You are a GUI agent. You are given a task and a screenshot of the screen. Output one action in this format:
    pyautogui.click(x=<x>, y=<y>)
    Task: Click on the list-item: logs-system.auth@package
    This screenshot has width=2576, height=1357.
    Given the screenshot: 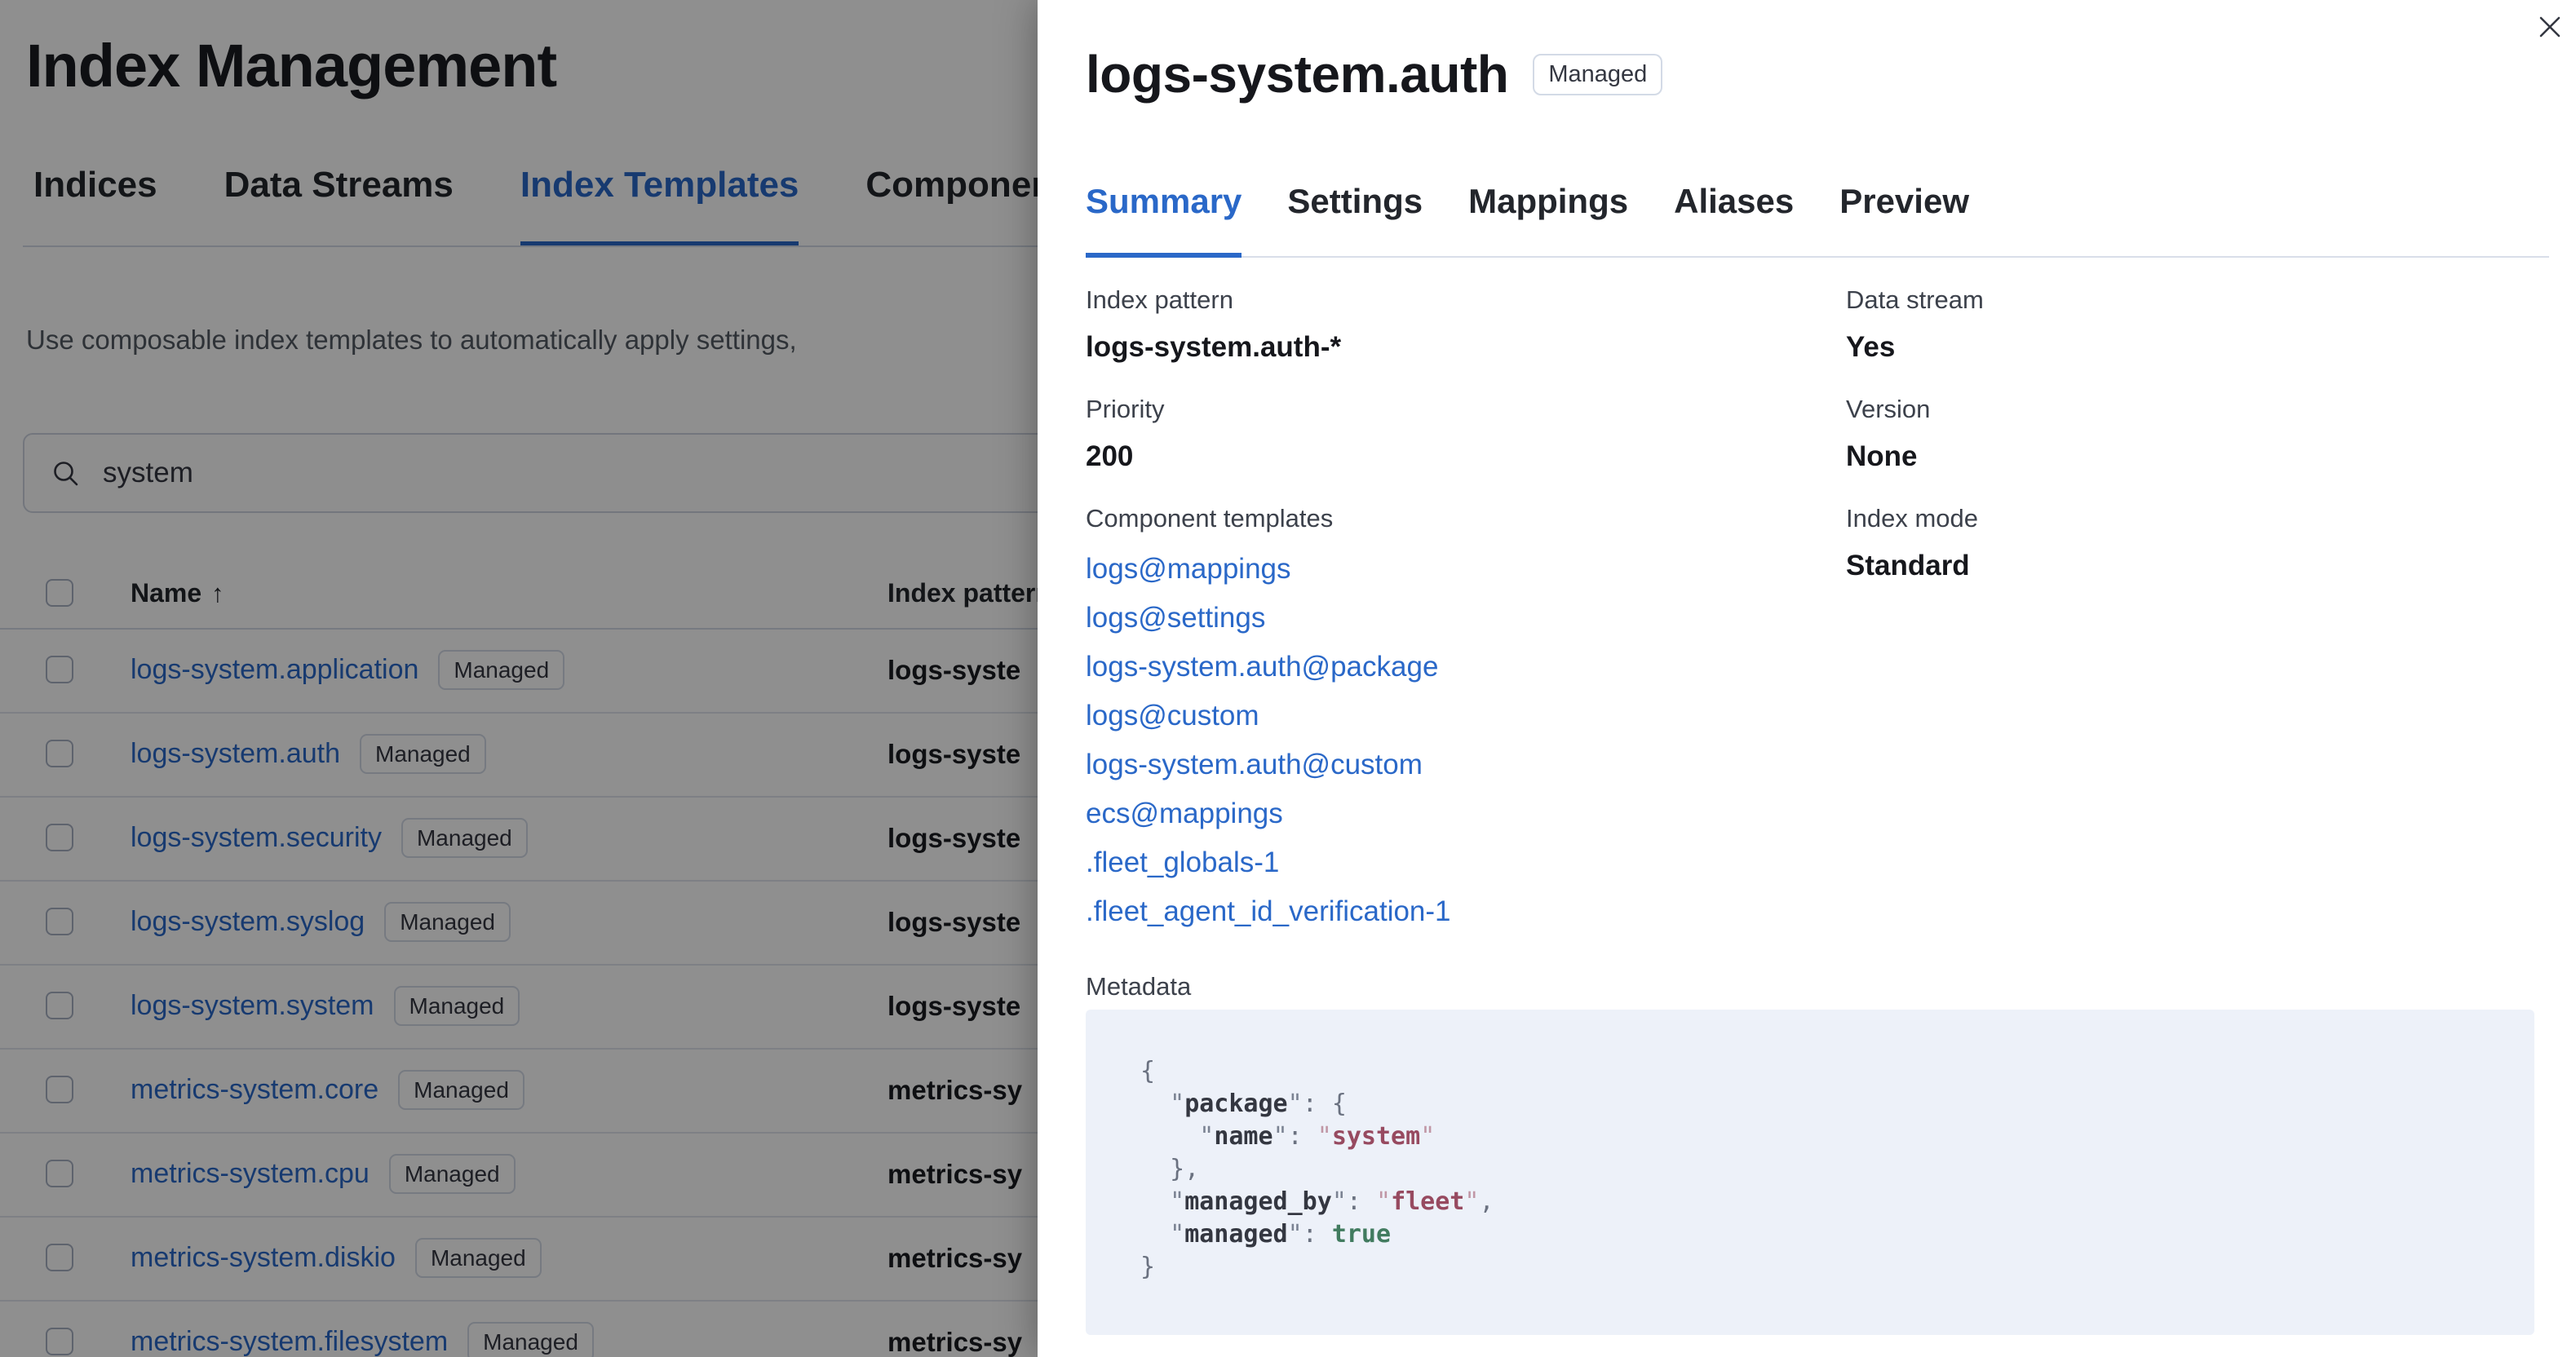 What is the action you would take?
    pyautogui.click(x=1453, y=668)
    